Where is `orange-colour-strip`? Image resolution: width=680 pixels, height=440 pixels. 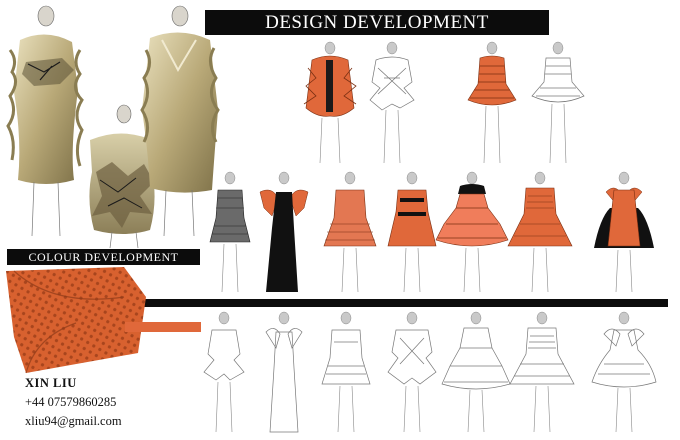 orange-colour-strip is located at coordinates (163, 327).